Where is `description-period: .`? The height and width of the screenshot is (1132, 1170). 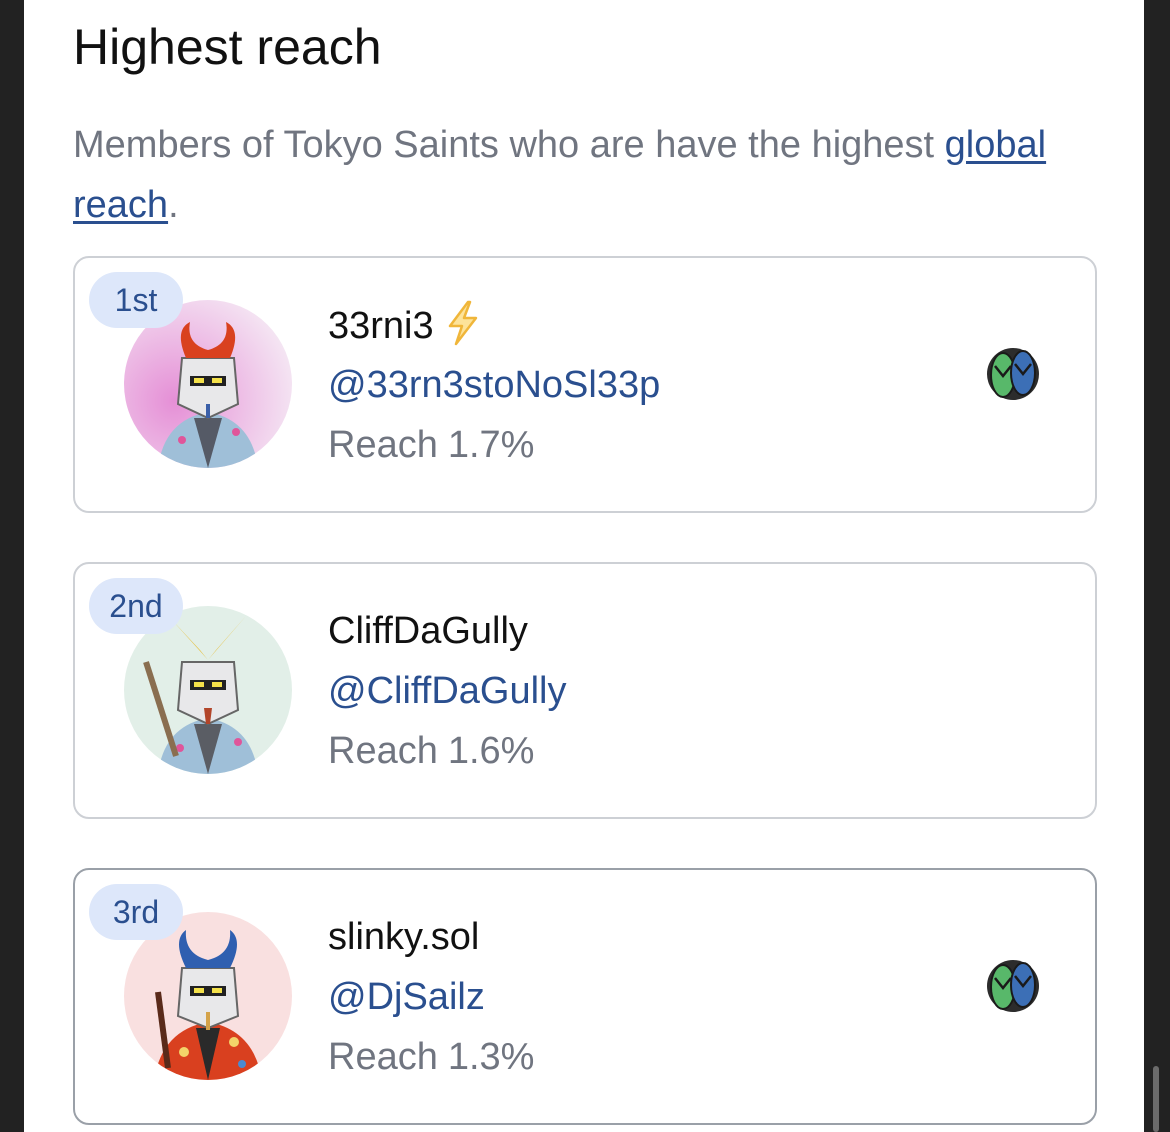
description-period: . is located at coordinates (173, 205).